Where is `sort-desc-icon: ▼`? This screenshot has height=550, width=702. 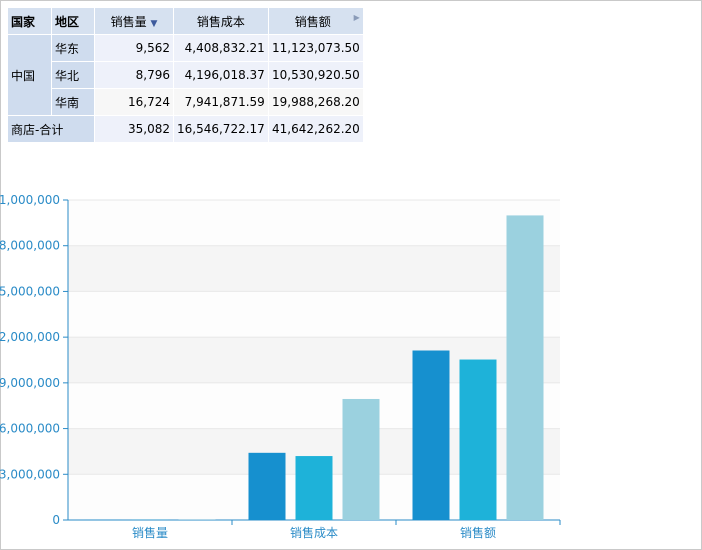
sort-desc-icon: ▼ is located at coordinates (153, 24).